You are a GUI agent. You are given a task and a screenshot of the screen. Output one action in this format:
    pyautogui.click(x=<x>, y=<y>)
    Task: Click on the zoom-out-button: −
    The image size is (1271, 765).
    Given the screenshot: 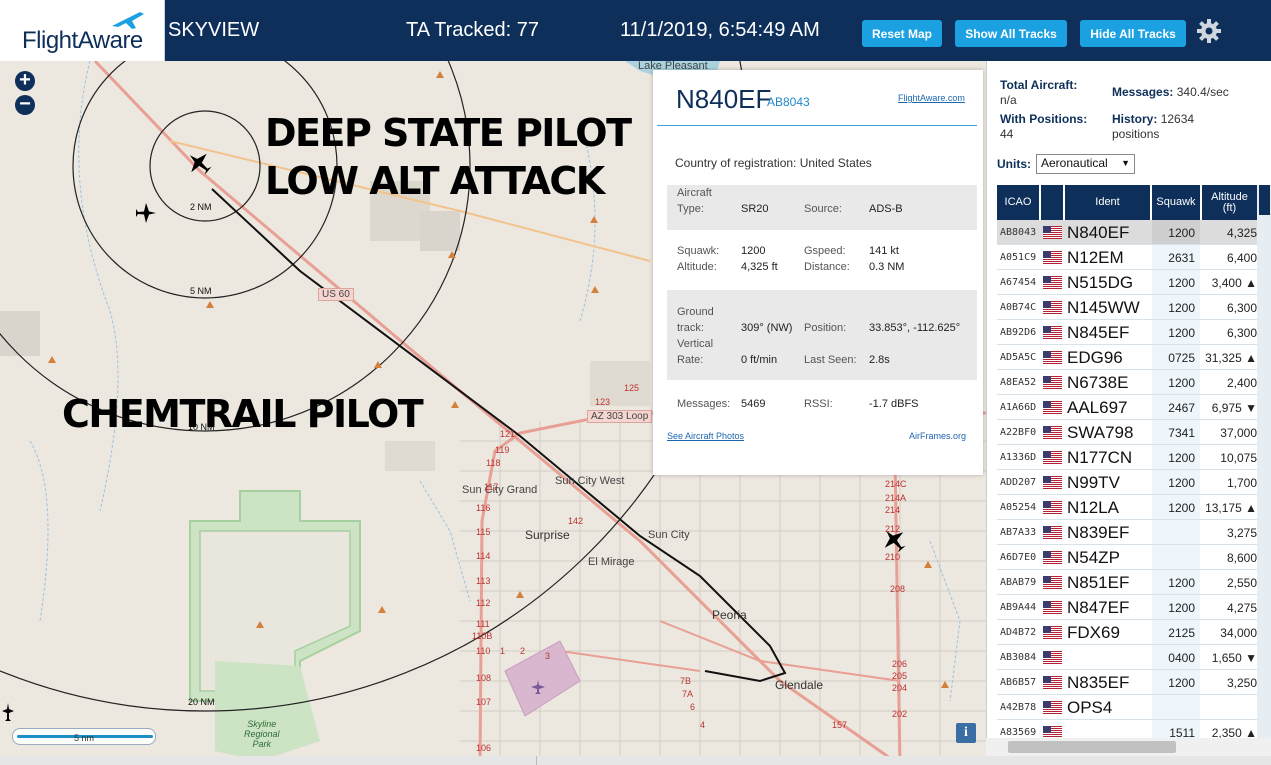 What is the action you would take?
    pyautogui.click(x=25, y=104)
    